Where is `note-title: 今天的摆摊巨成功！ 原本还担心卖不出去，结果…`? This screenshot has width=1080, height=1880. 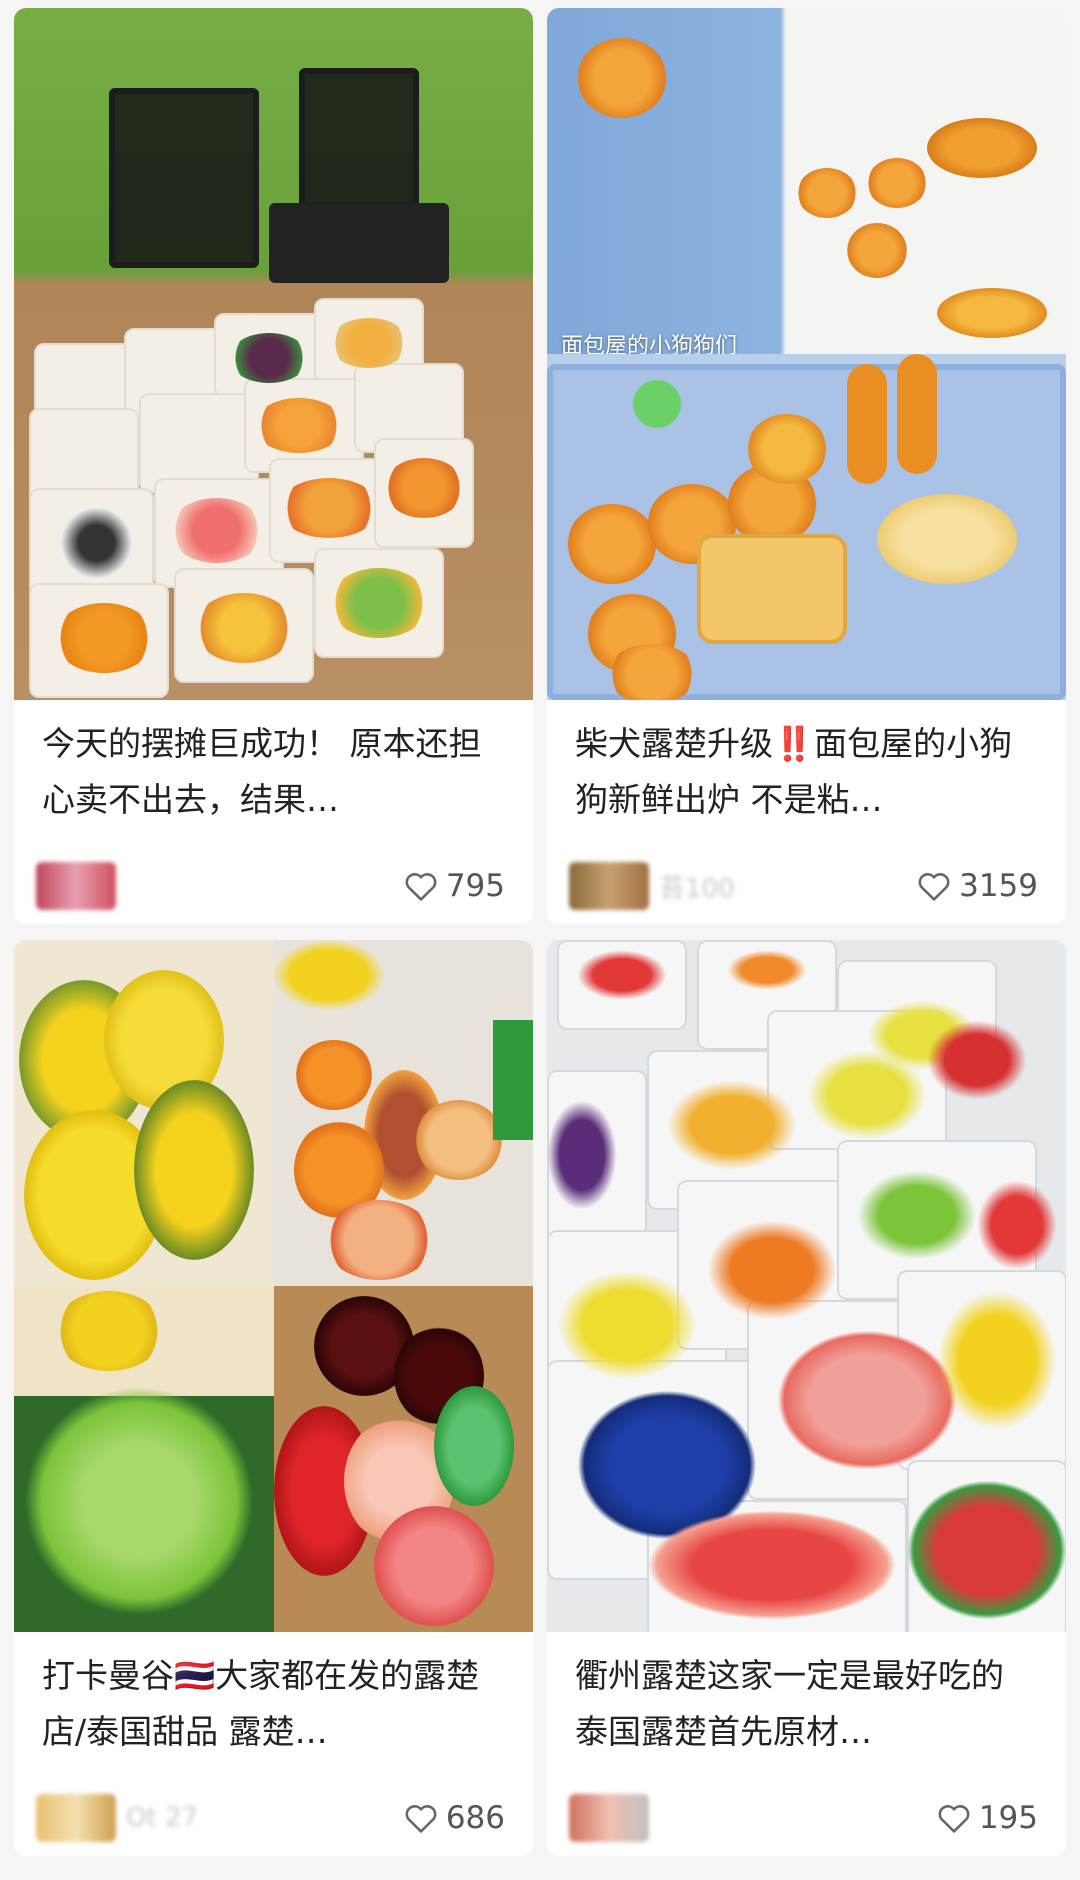
note-title: 今天的摆摊巨成功！ 原本还担心卖不出去，结果… is located at coordinates (273, 774).